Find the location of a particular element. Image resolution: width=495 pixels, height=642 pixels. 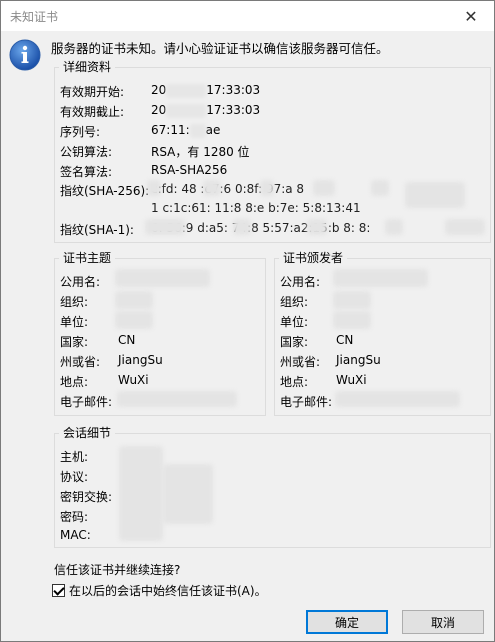

details-legend: 详细资料 is located at coordinates (87, 67).